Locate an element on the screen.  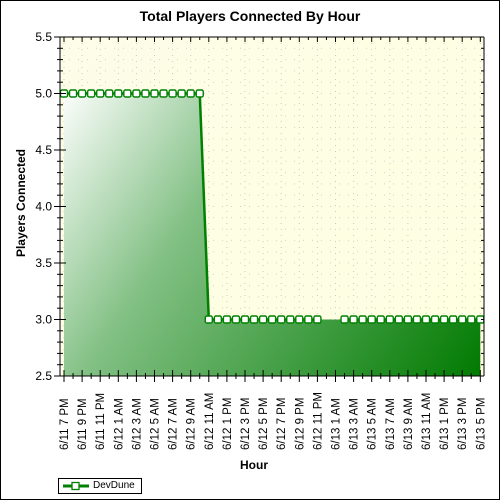
x-tick-label: 6/12 9 AM is located at coordinates (192, 424).